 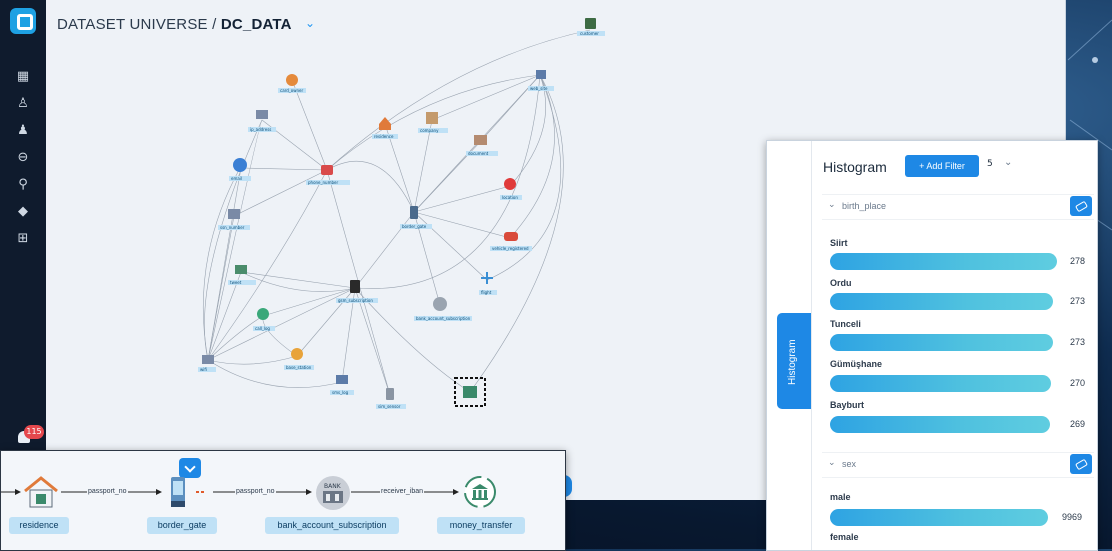 I want to click on bar-label: Ordu, so click(x=841, y=283).